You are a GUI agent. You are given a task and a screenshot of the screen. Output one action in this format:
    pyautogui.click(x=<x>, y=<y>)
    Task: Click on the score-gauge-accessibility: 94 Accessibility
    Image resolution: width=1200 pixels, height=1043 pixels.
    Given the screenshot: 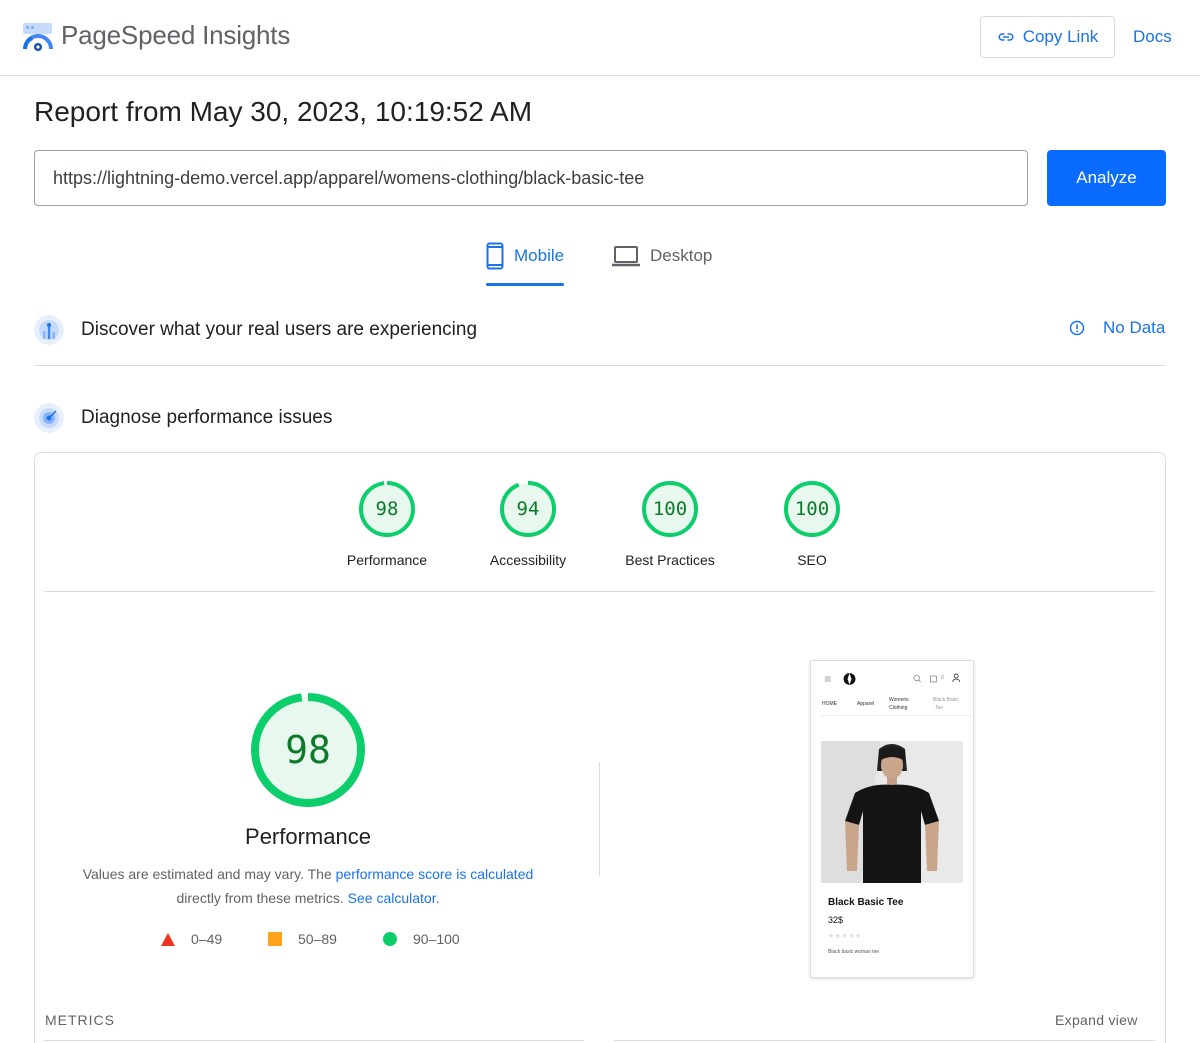 What is the action you would take?
    pyautogui.click(x=528, y=524)
    